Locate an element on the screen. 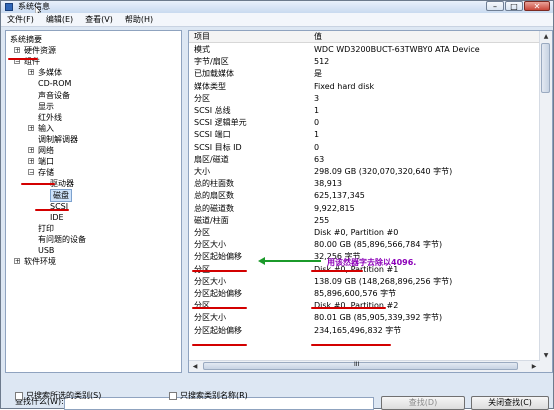 This screenshot has width=554, height=410. row-value: 85,896,600,576 字节 is located at coordinates (355, 293).